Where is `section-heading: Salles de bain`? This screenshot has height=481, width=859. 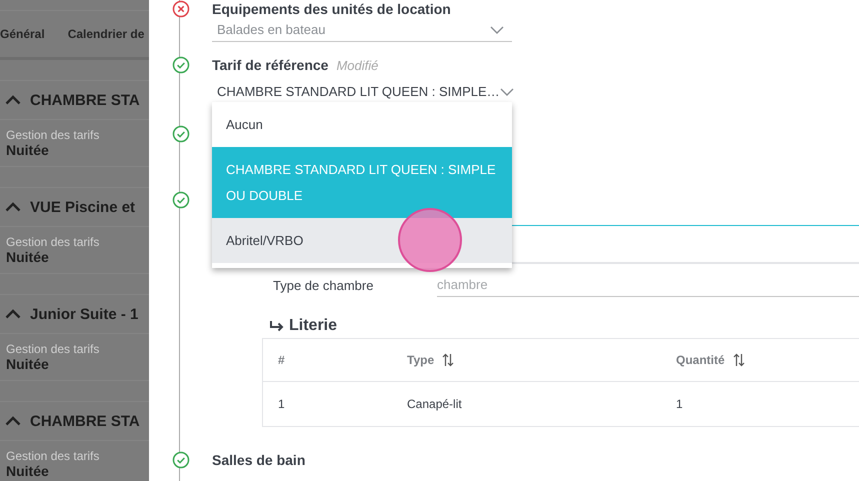 section-heading: Salles de bain is located at coordinates (259, 460).